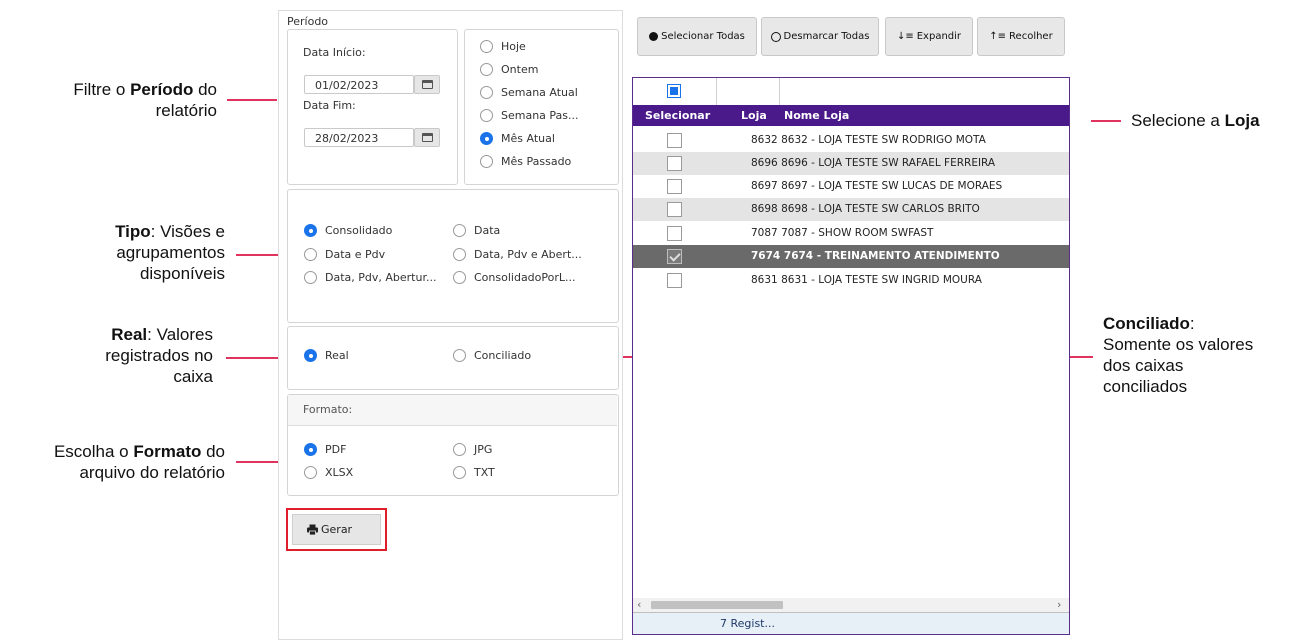 This screenshot has width=1306, height=644. I want to click on data-inicio-input: 01/02/2023, so click(359, 84).